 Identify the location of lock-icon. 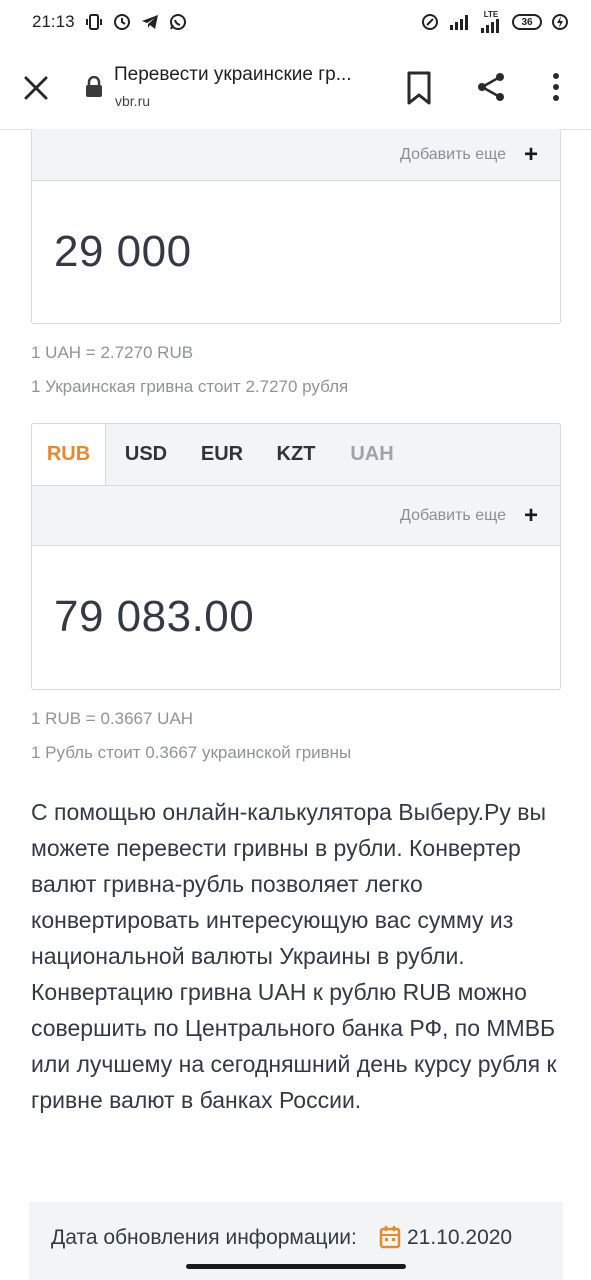
(94, 86).